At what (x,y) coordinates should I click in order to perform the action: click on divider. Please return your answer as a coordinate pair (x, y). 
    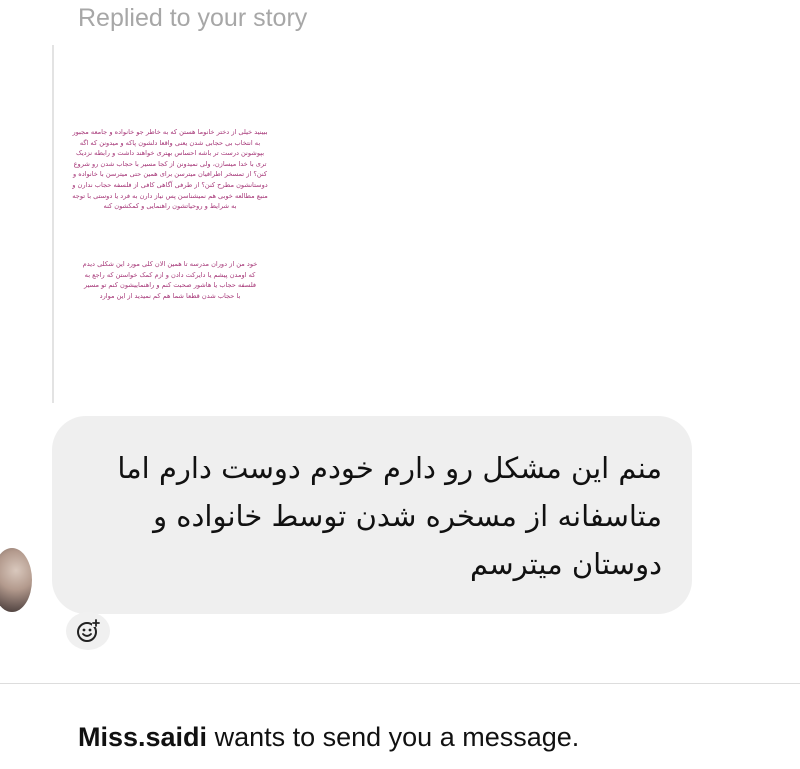
    Looking at the image, I should click on (400, 683).